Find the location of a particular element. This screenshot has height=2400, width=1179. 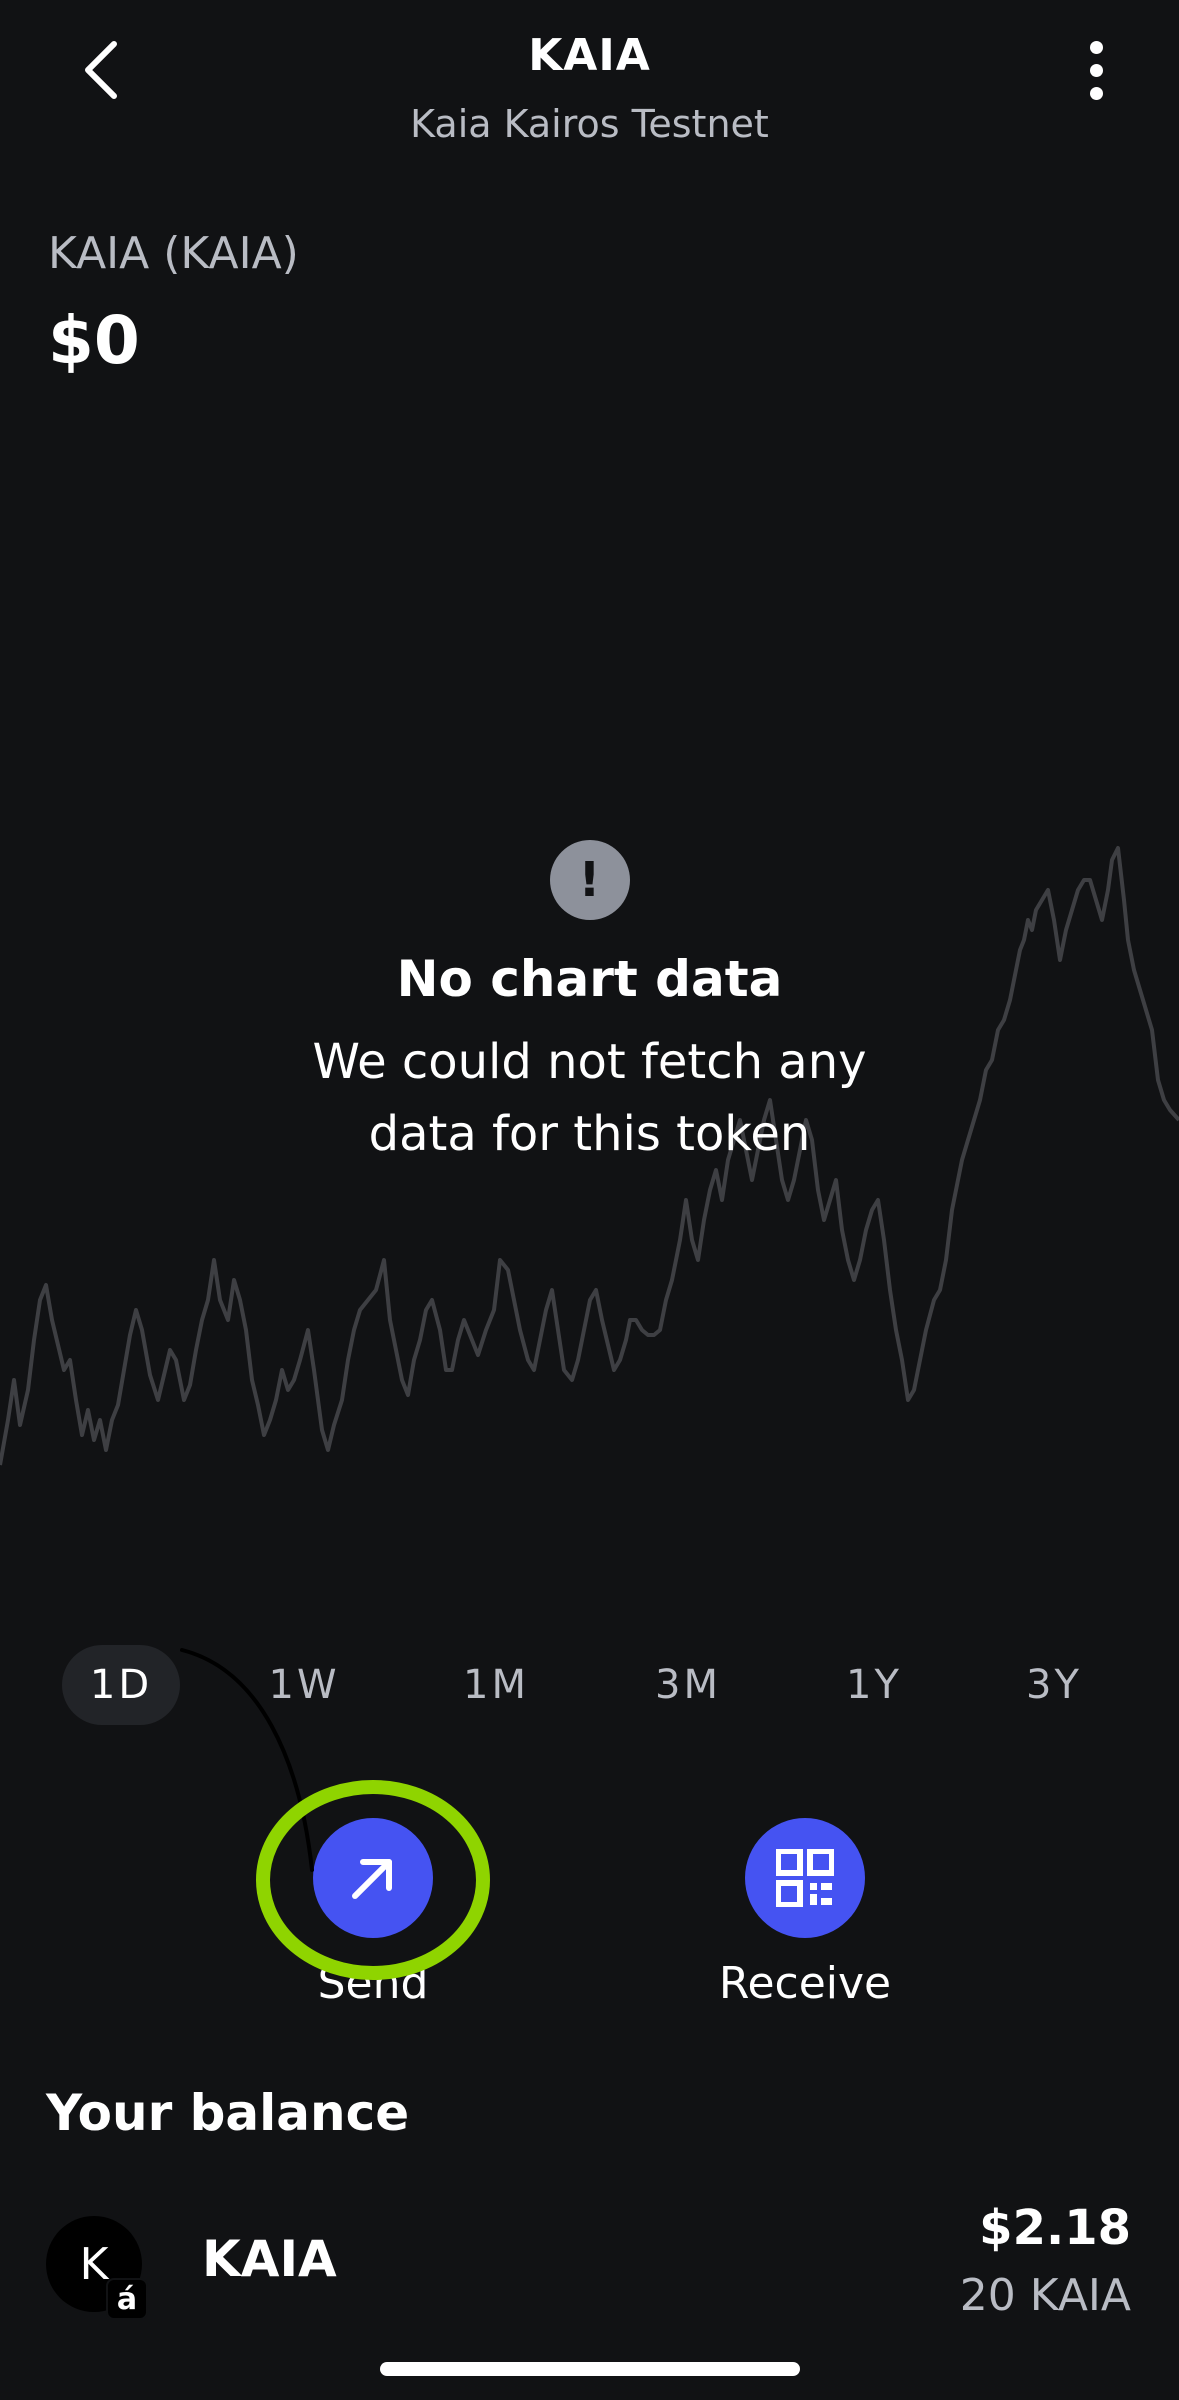

no-data-title: No chart data is located at coordinates (589, 979).